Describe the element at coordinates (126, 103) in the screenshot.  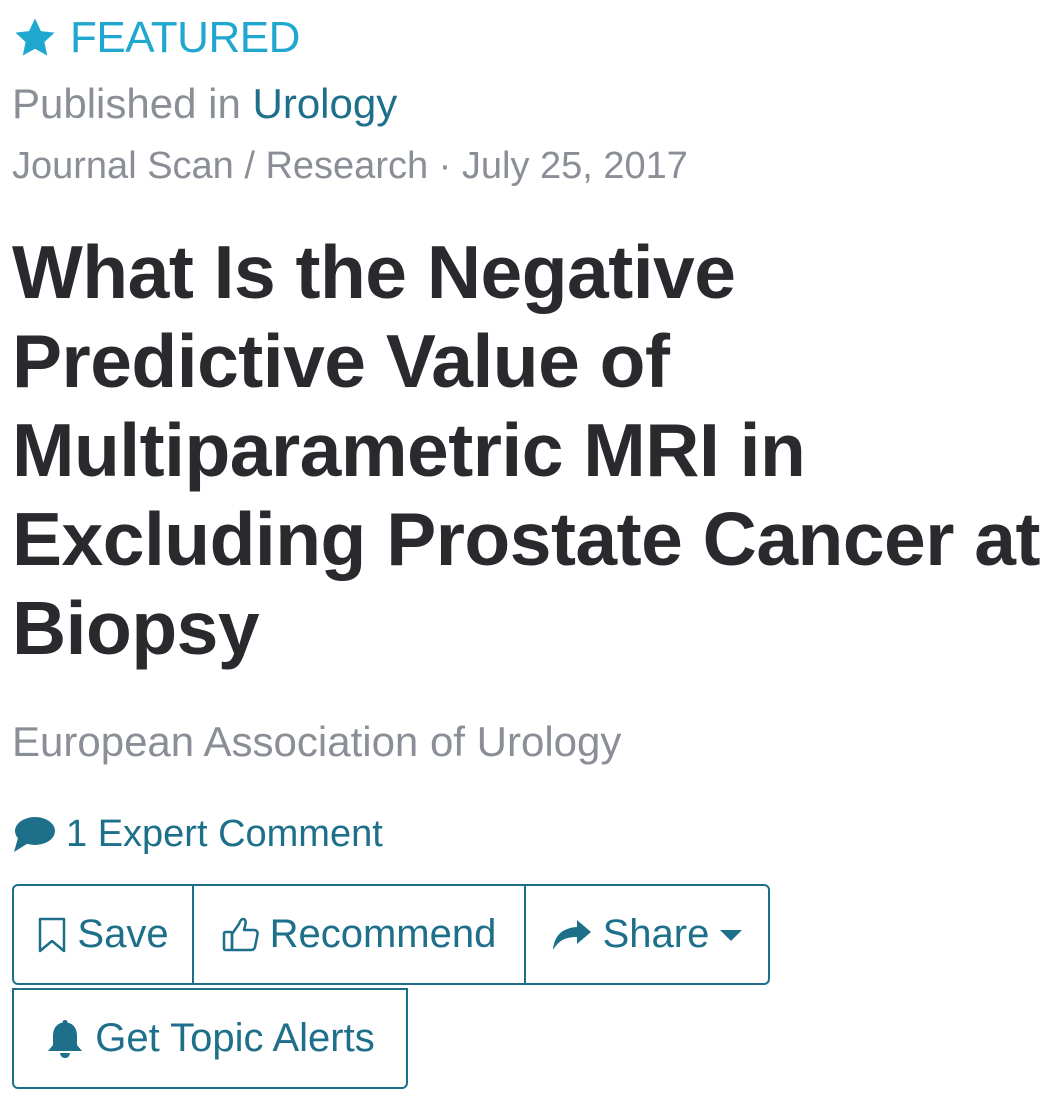
I see `published-prefix: Published in` at that location.